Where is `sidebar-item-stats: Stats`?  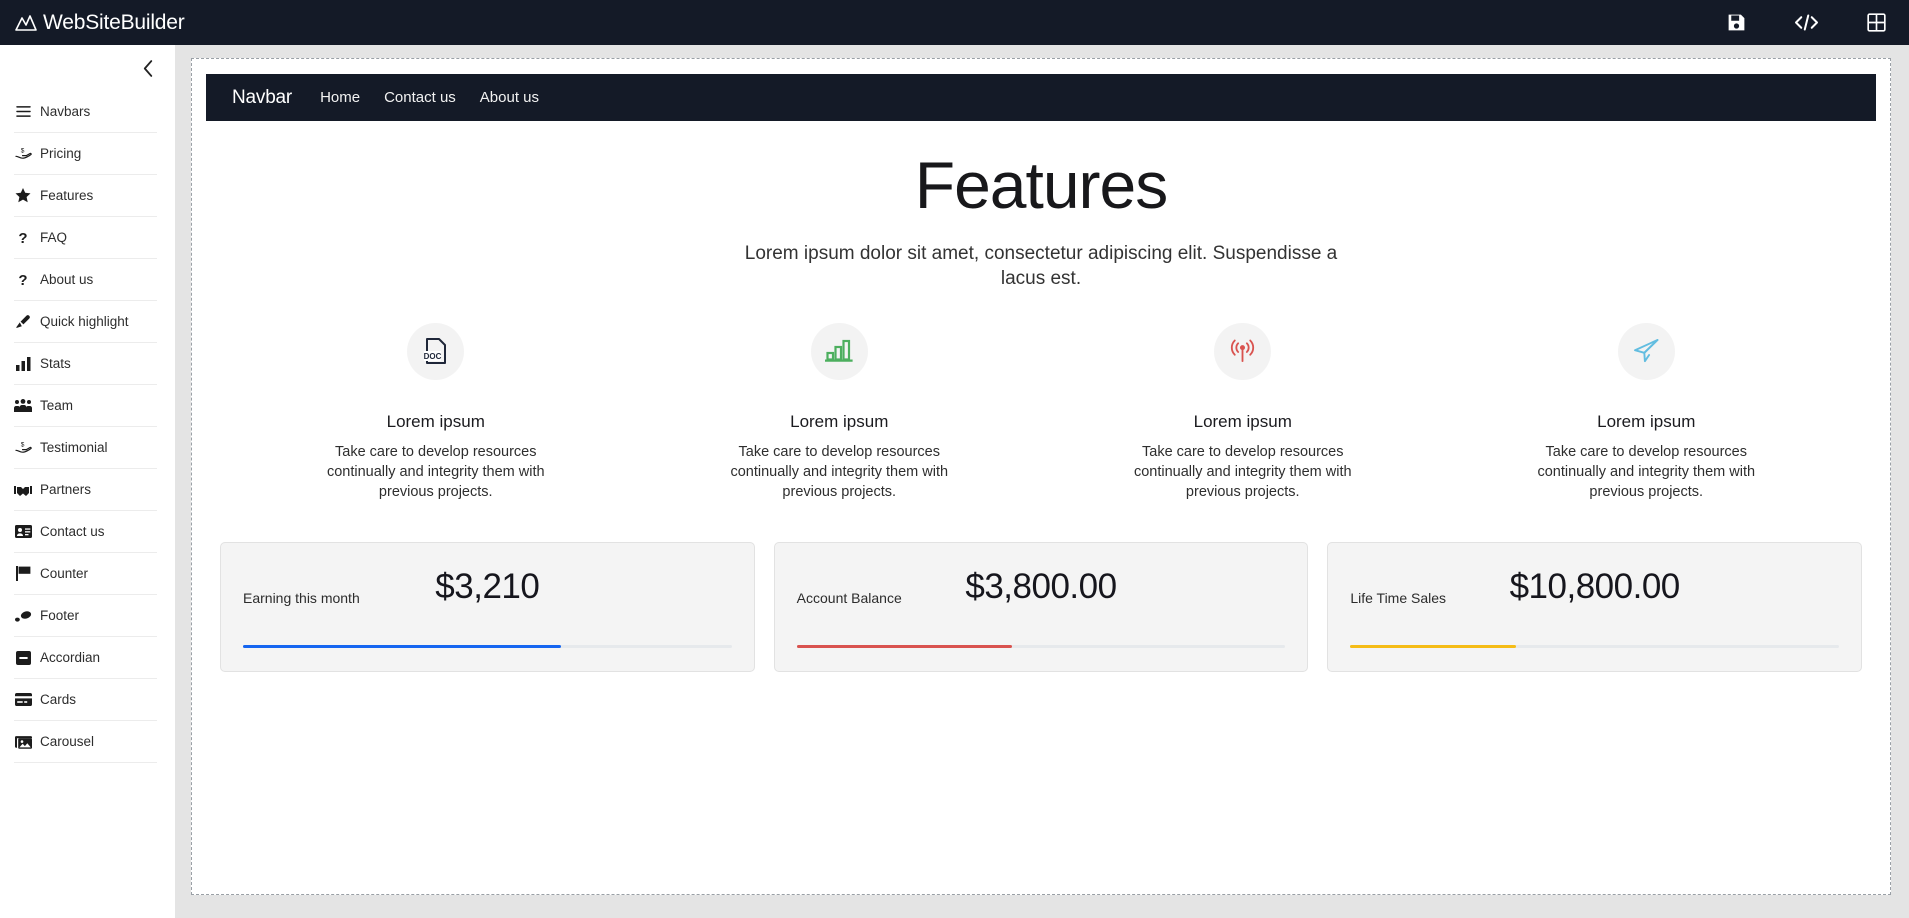 sidebar-item-stats: Stats is located at coordinates (85, 364).